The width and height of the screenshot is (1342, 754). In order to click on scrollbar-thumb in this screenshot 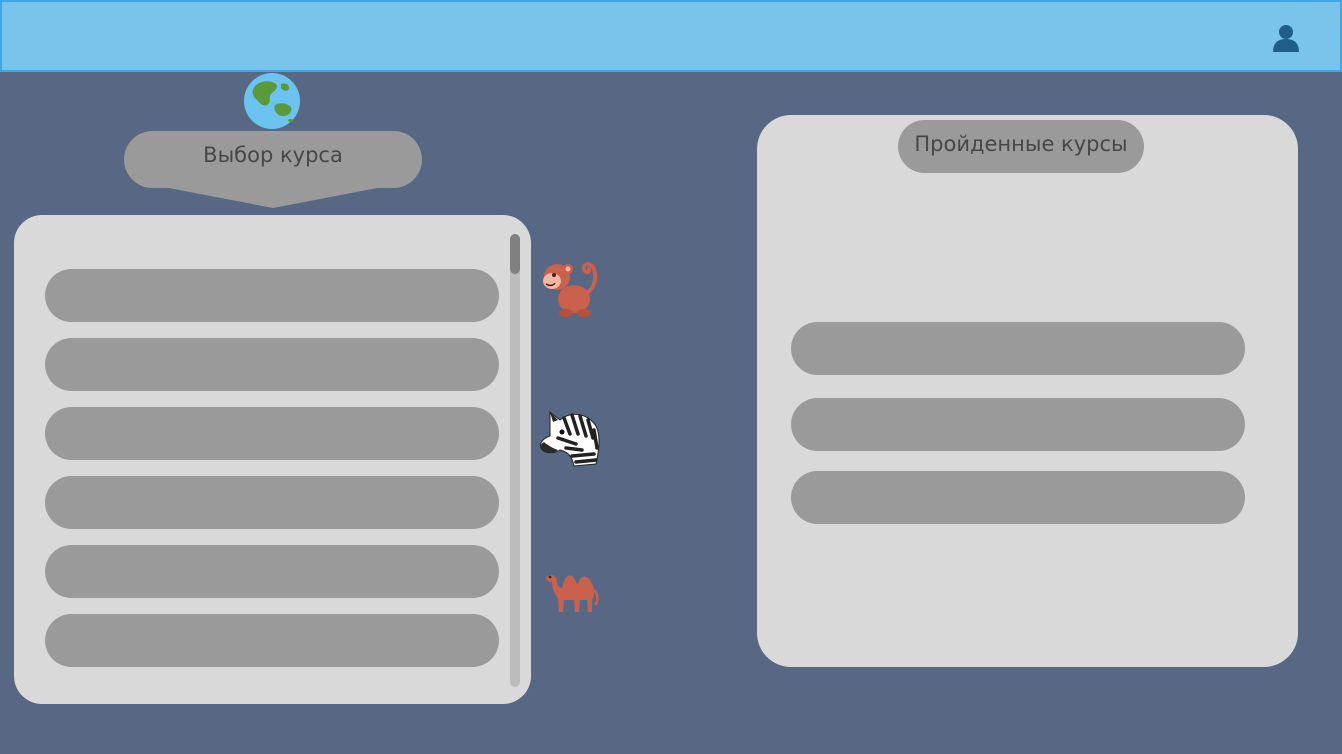, I will do `click(515, 254)`.